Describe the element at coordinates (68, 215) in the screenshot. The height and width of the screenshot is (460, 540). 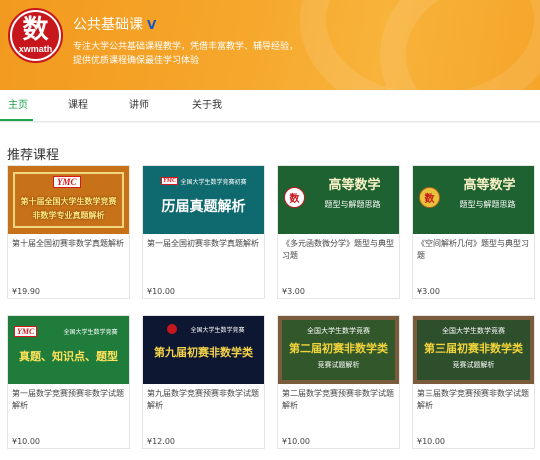
I see `thumbnail-text: 非数学专业真题解析` at that location.